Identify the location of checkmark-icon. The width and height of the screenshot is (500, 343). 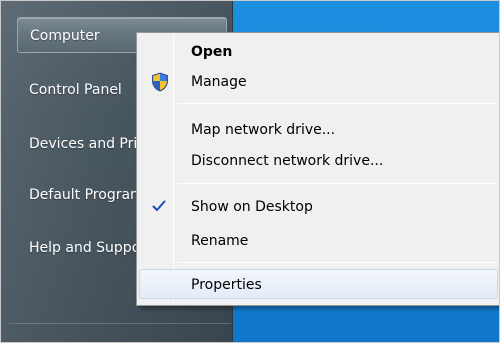
(159, 205).